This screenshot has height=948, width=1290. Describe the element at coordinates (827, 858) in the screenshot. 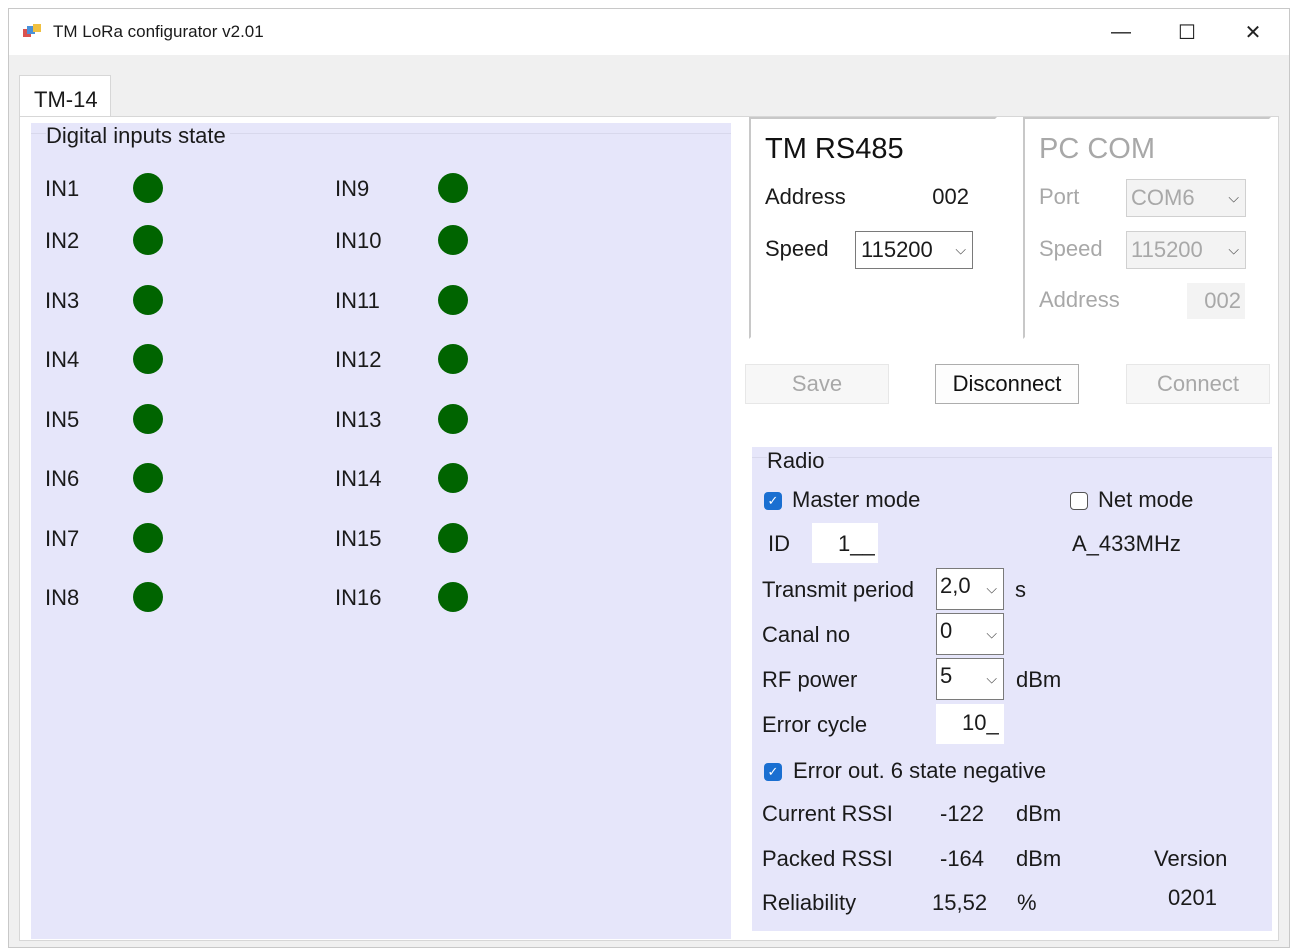

I see `packed-rssi-label: Packed RSSI` at that location.